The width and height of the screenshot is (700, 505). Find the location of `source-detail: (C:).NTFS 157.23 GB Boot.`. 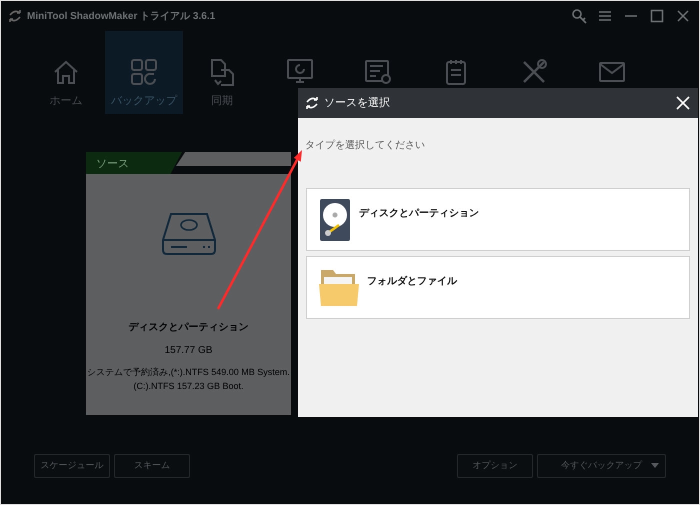

source-detail: (C:).NTFS 157.23 GB Boot. is located at coordinates (188, 386).